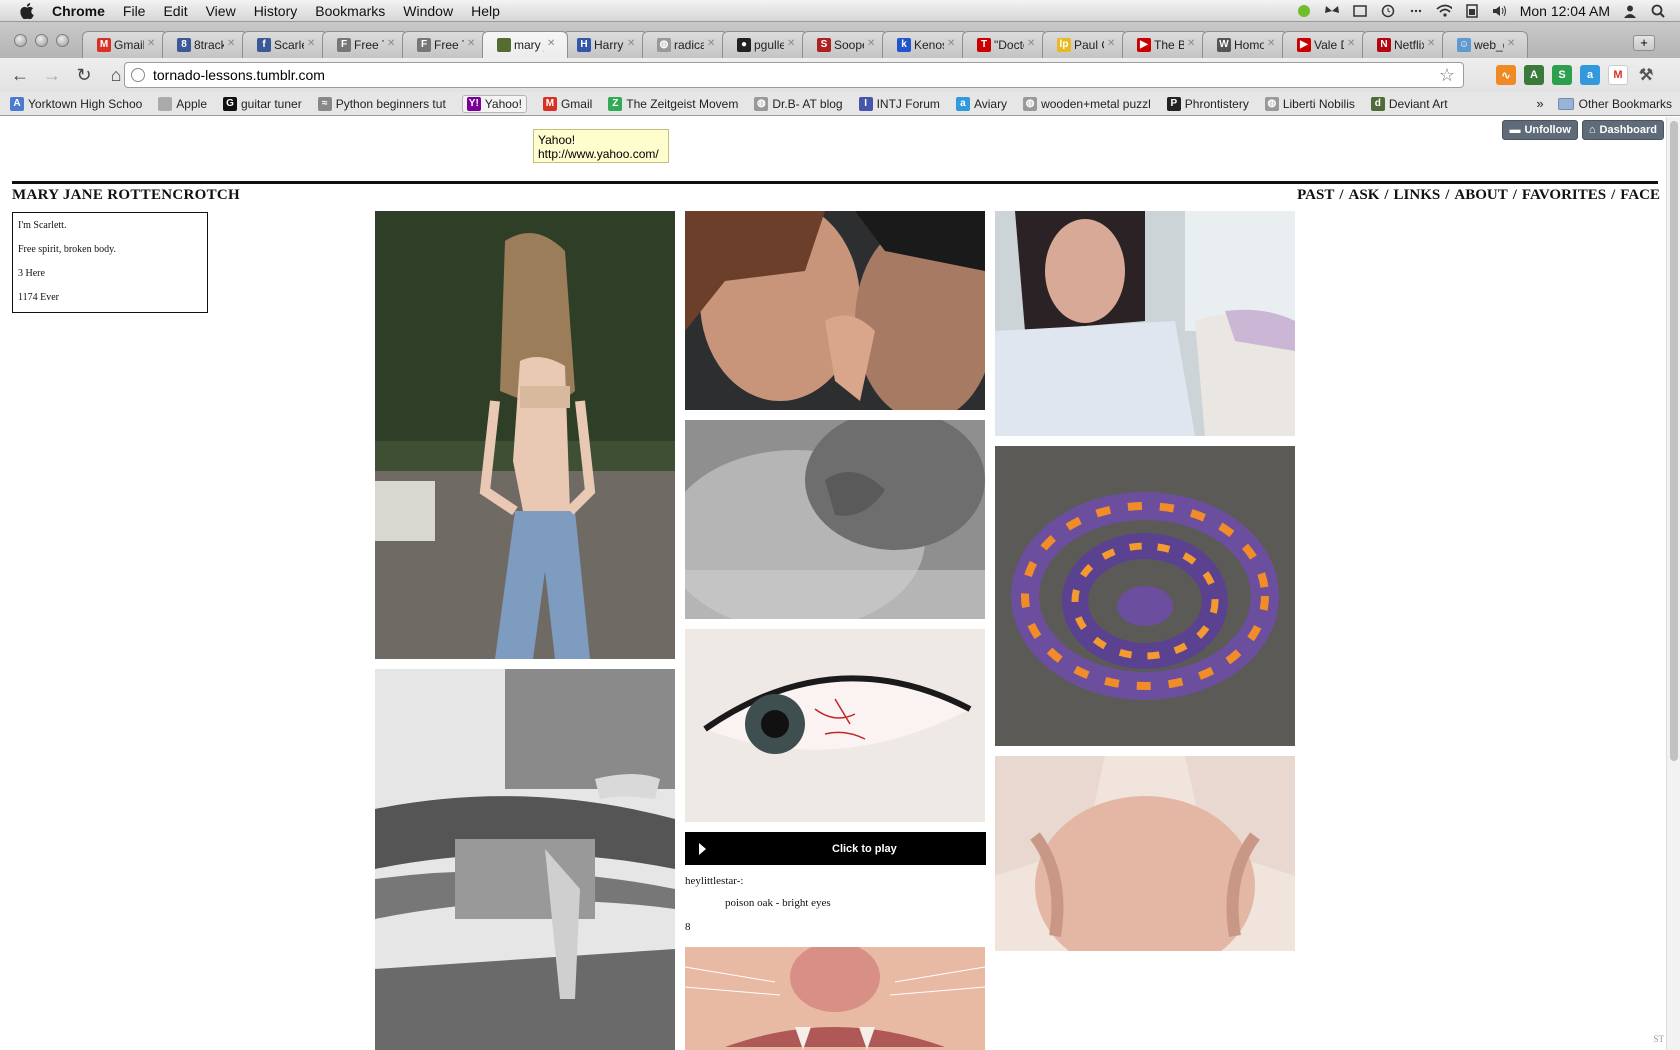 This screenshot has height=1050, width=1680. Describe the element at coordinates (1658, 11) in the screenshot. I see `spotlight-search-icon` at that location.